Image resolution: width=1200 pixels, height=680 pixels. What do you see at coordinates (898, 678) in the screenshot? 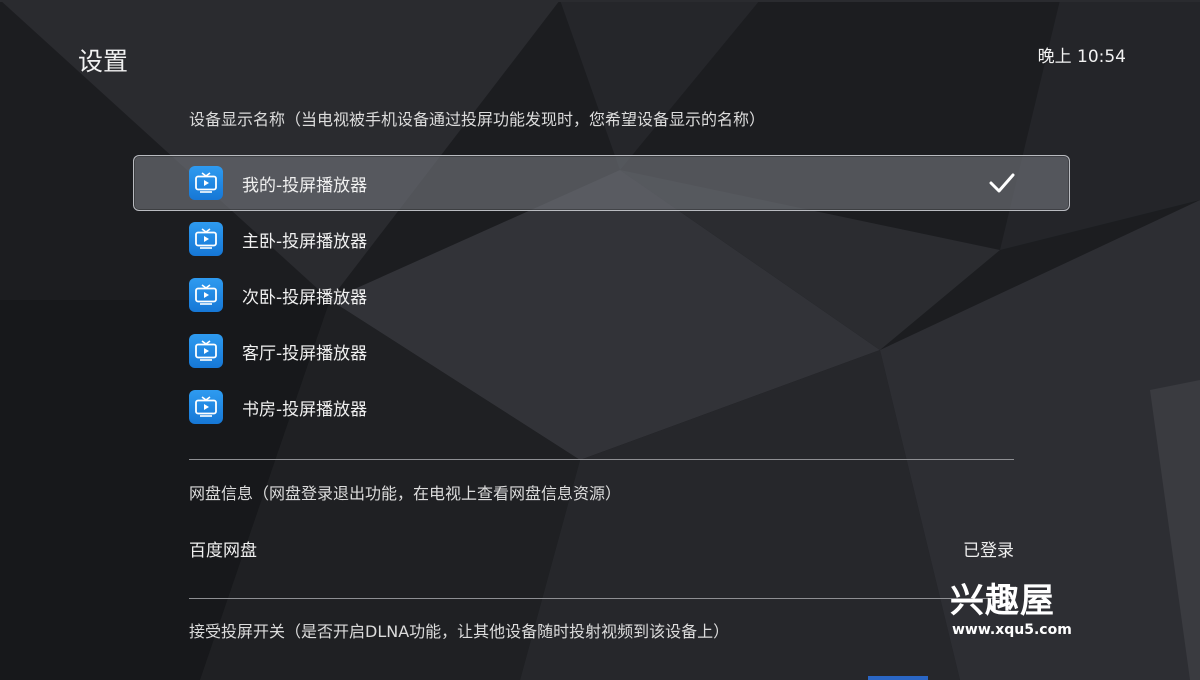
I see `focus-accent-bar` at bounding box center [898, 678].